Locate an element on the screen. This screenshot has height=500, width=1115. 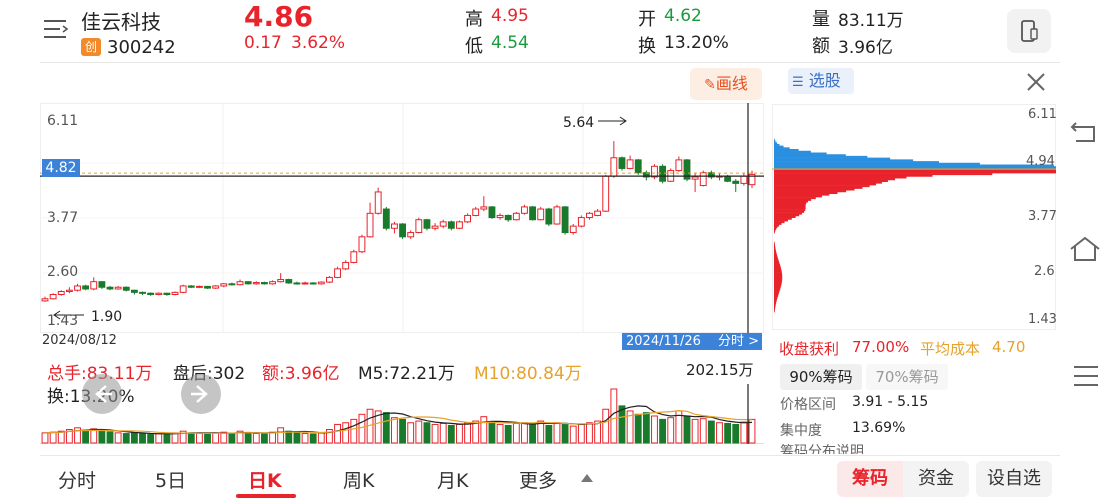
close-icon is located at coordinates (1036, 82).